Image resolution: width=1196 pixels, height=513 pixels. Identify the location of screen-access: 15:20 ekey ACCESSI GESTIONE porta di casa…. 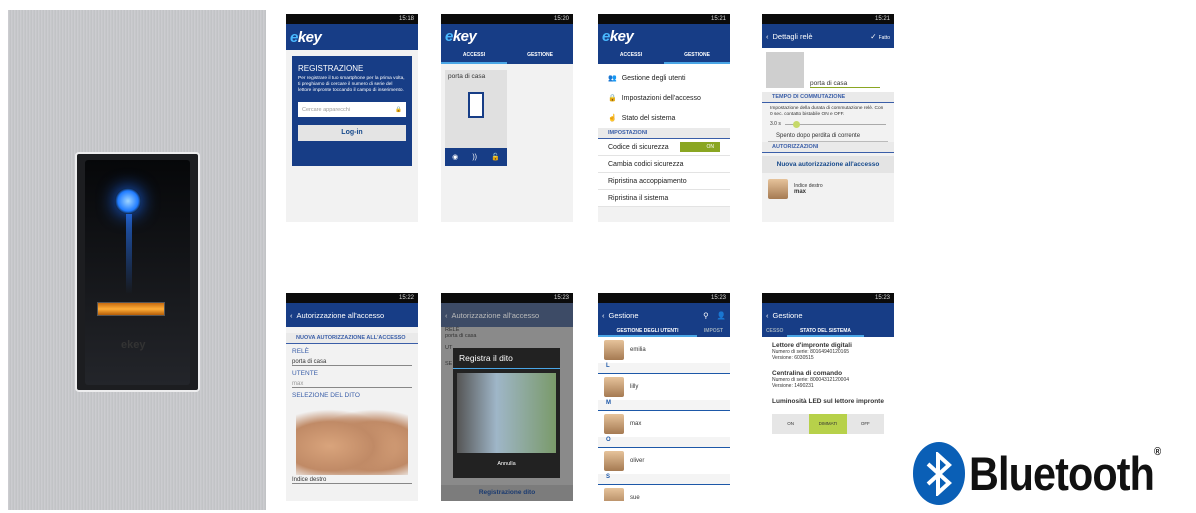
(507, 118).